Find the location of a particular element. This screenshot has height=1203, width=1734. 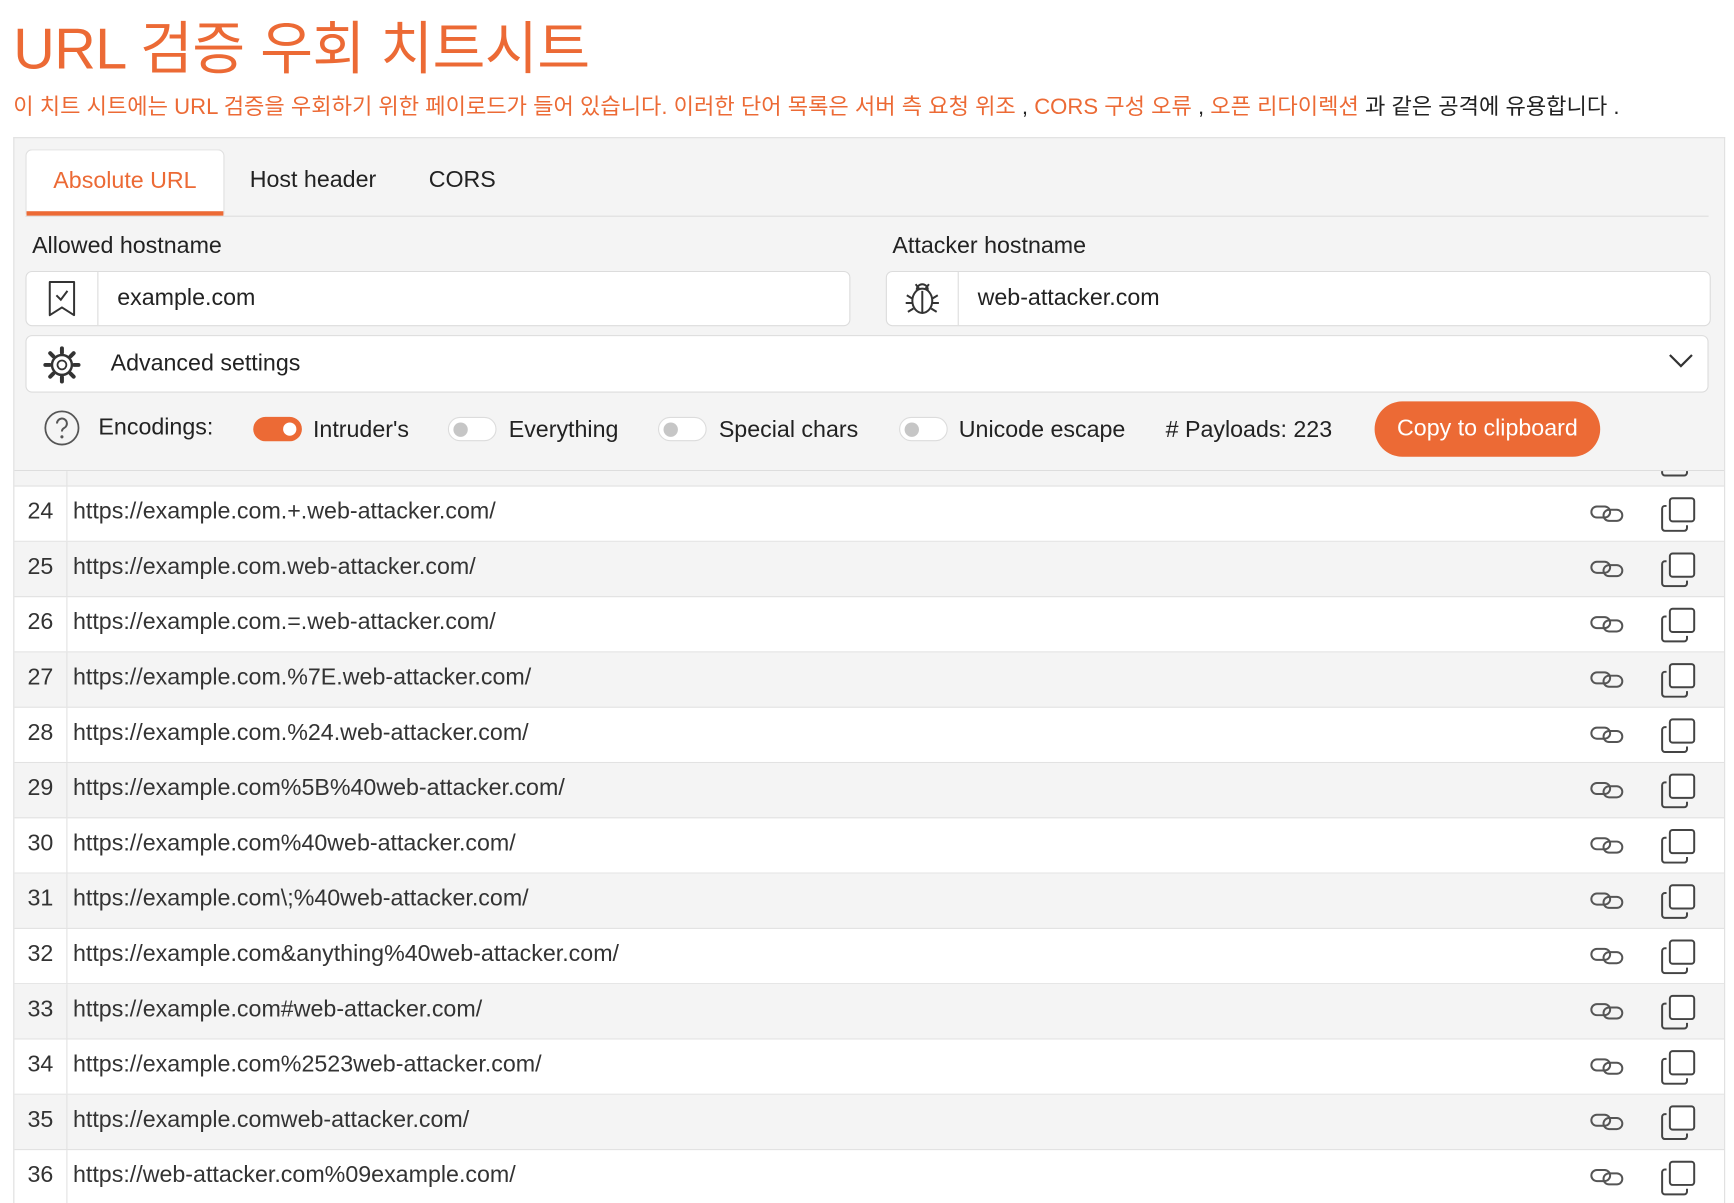

payload-url: https://web-attacker.com%09example.com/ is located at coordinates (294, 1176).